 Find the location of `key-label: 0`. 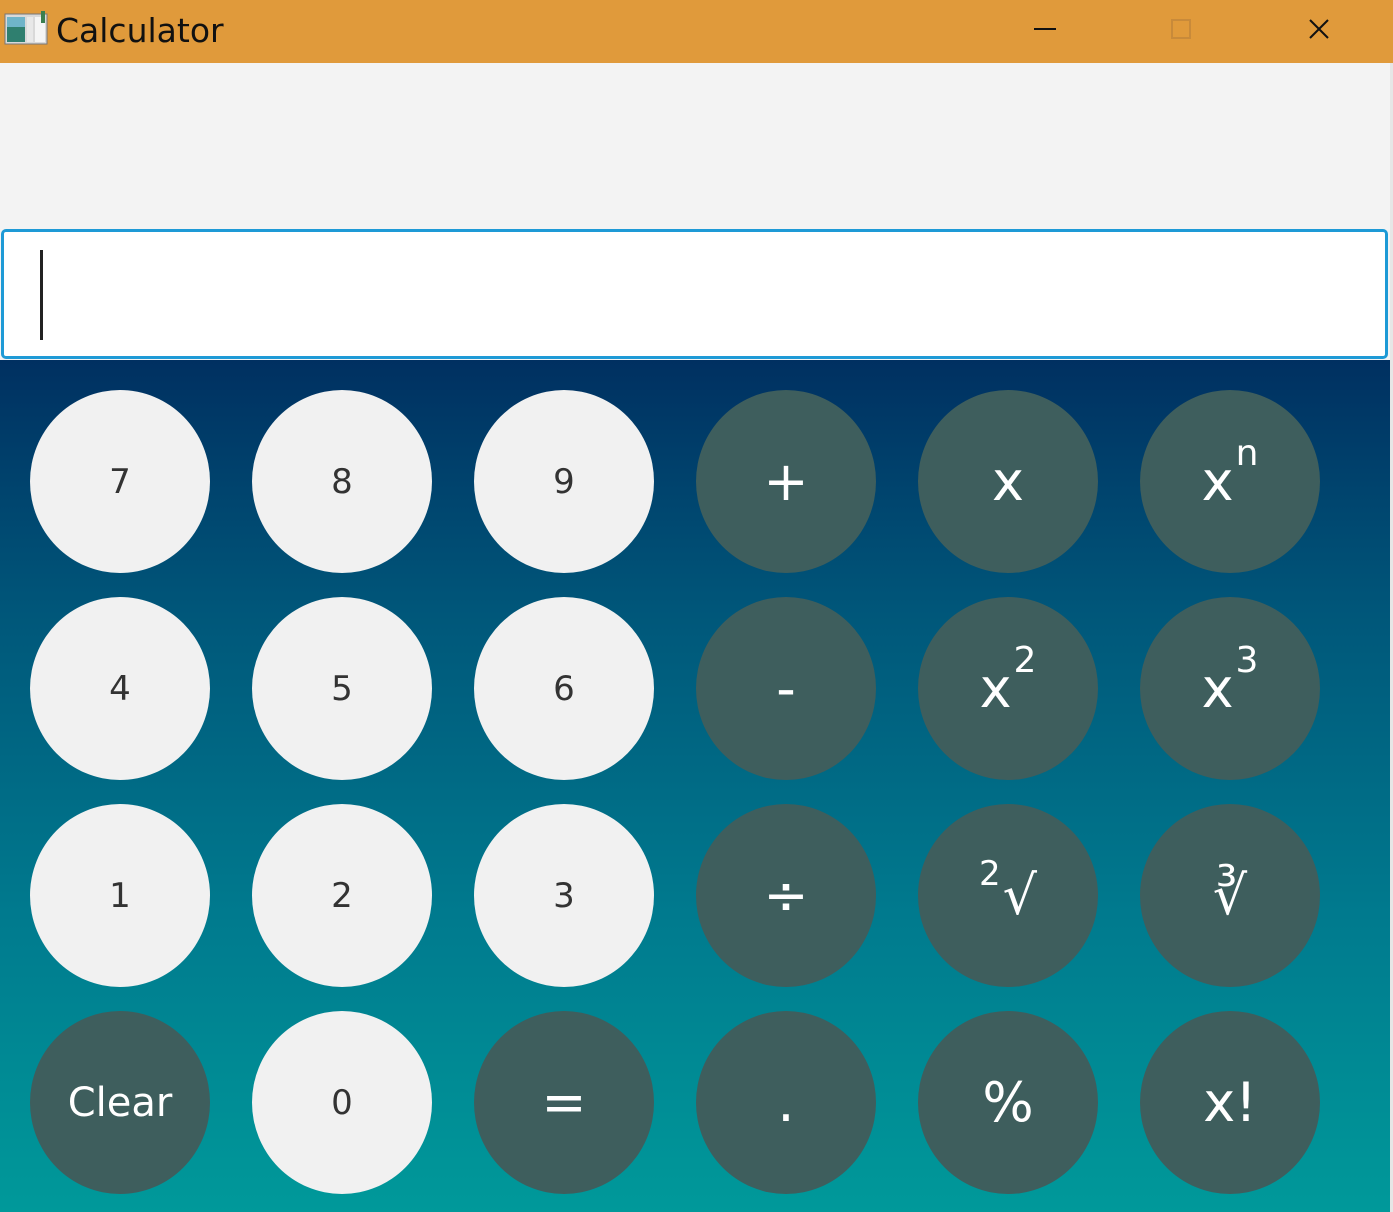

key-label: 0 is located at coordinates (342, 1102).